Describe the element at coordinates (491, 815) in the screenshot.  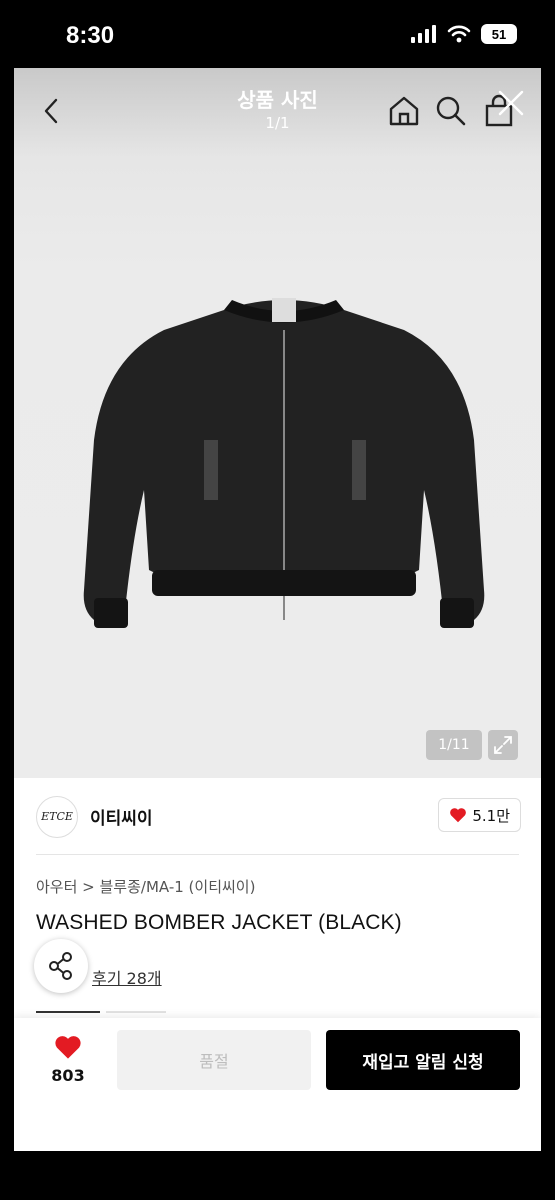
I see `brand-like-count: 5.1만` at that location.